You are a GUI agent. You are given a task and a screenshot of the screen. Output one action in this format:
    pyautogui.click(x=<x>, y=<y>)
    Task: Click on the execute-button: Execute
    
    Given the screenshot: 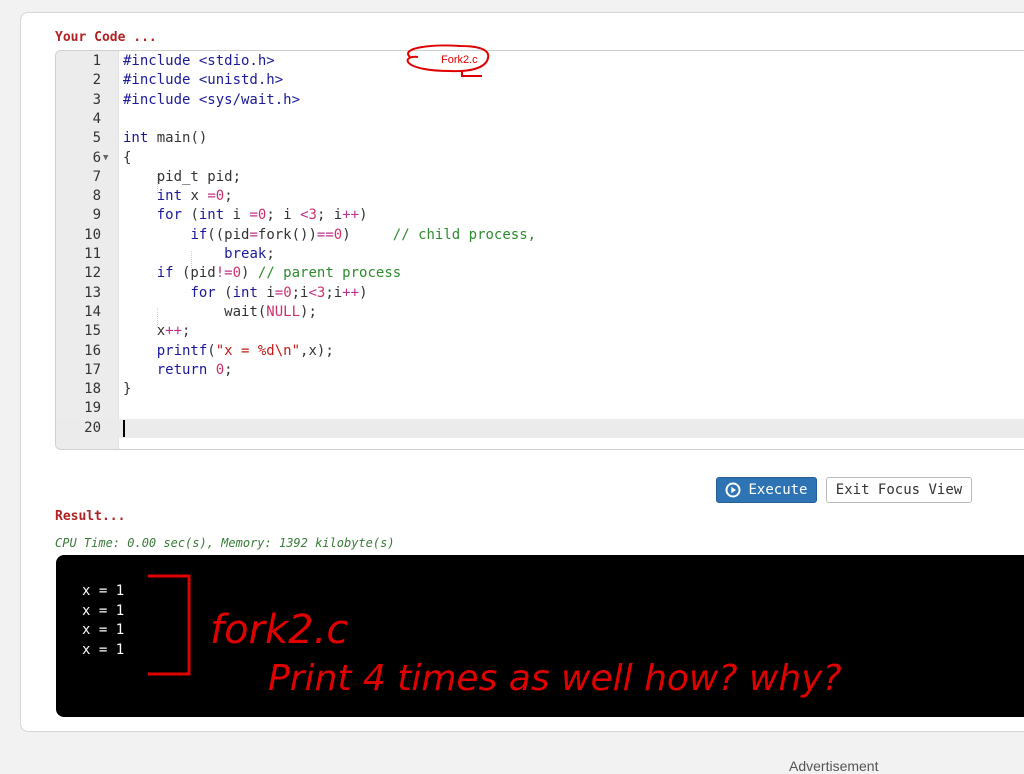 What is the action you would take?
    pyautogui.click(x=766, y=490)
    